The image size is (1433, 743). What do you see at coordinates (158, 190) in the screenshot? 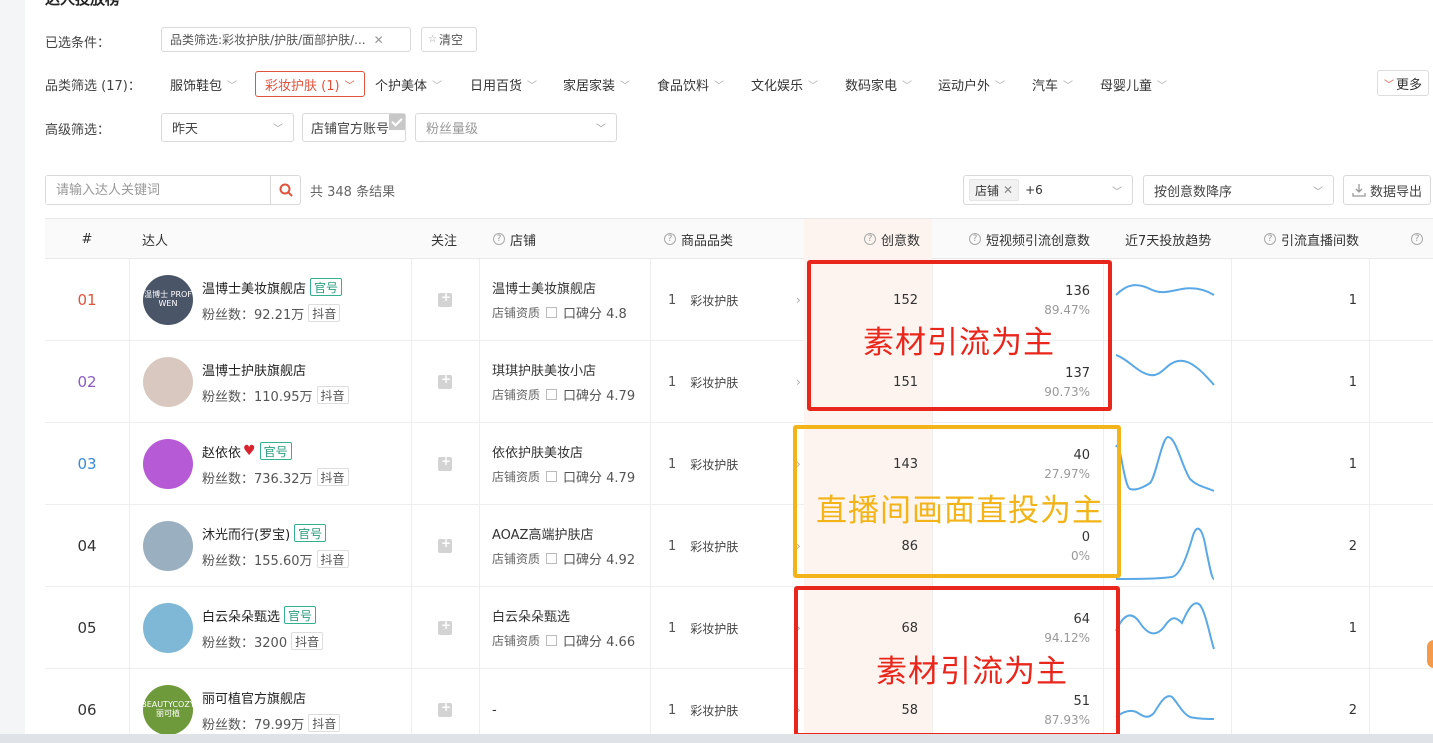
I see `search-input` at bounding box center [158, 190].